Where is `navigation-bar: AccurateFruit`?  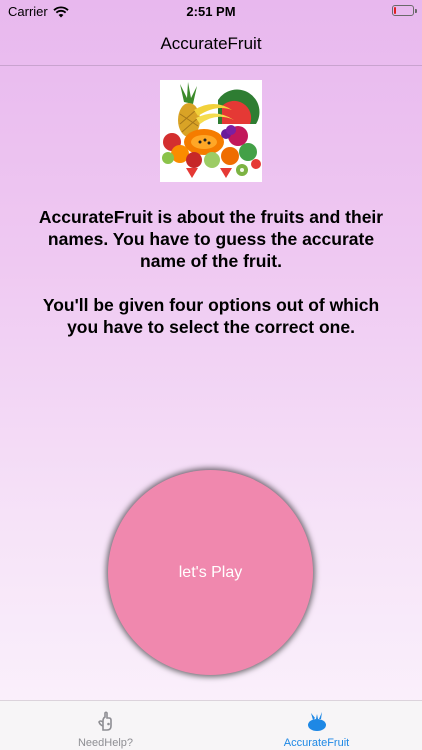
navigation-bar: AccurateFruit is located at coordinates (211, 45).